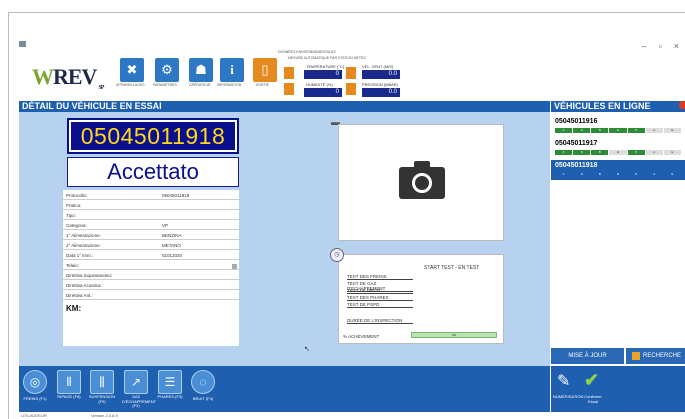 The image size is (685, 419). Describe the element at coordinates (644, 46) in the screenshot. I see `minimize-button: –` at that location.